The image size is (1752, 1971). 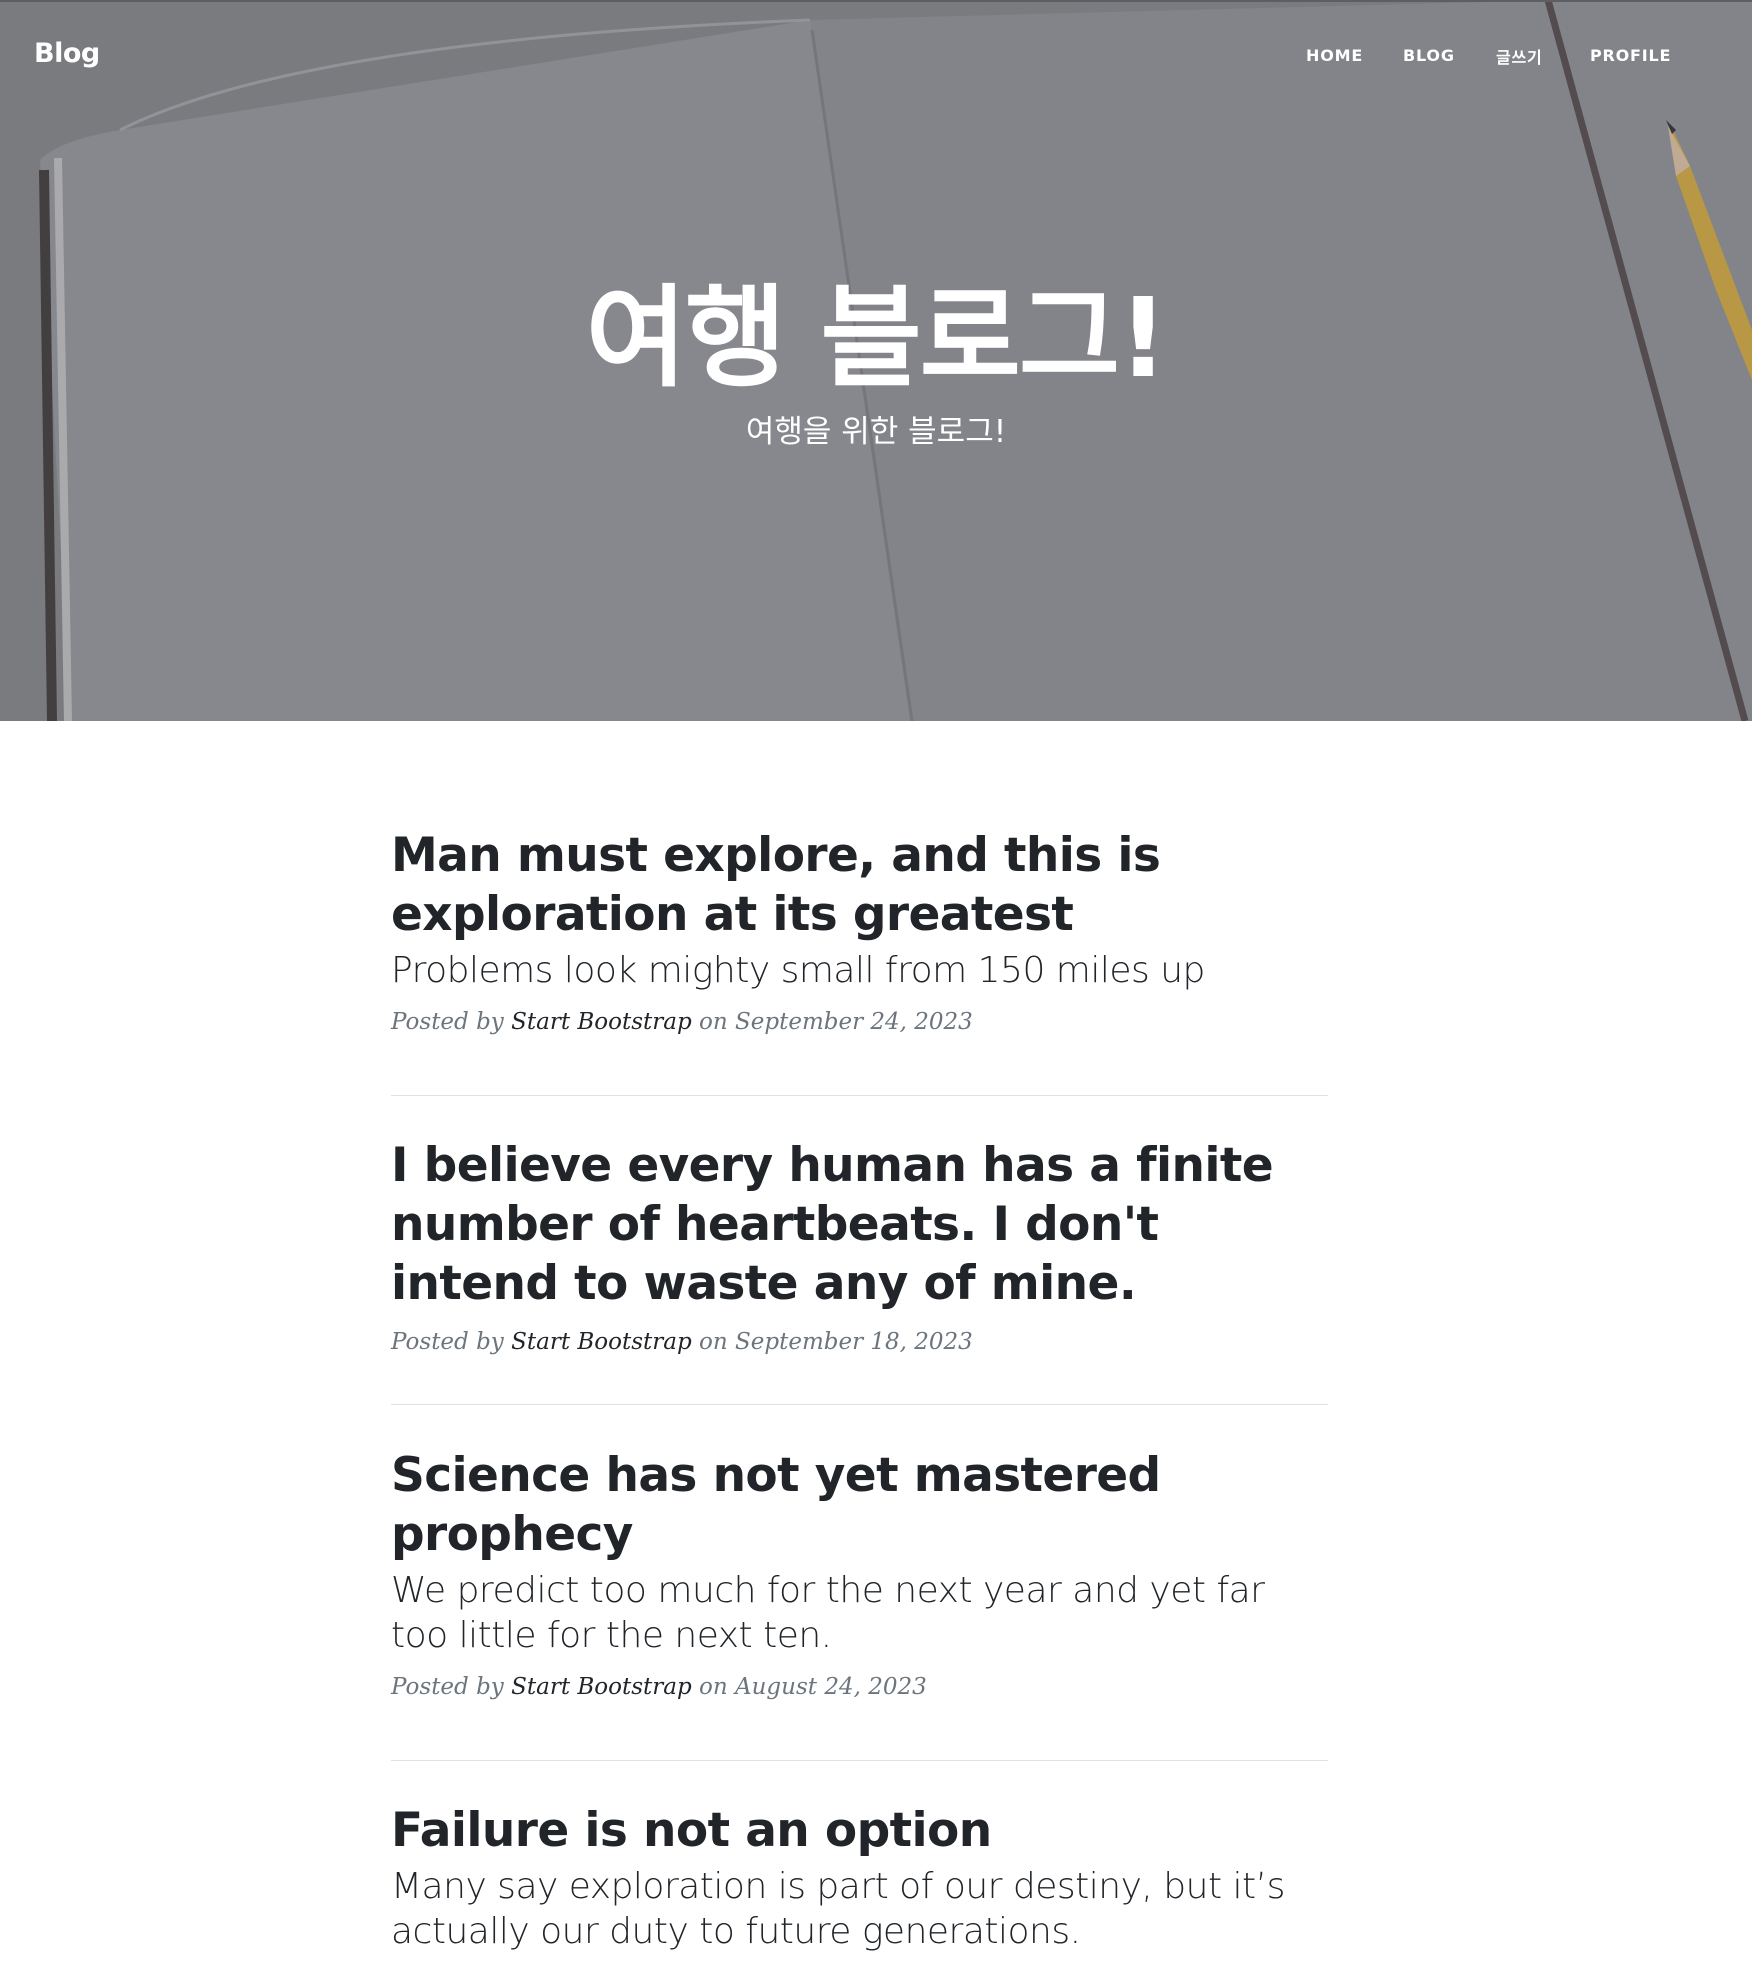 What do you see at coordinates (859, 1830) in the screenshot?
I see `post-title-link: Failure is not an option` at bounding box center [859, 1830].